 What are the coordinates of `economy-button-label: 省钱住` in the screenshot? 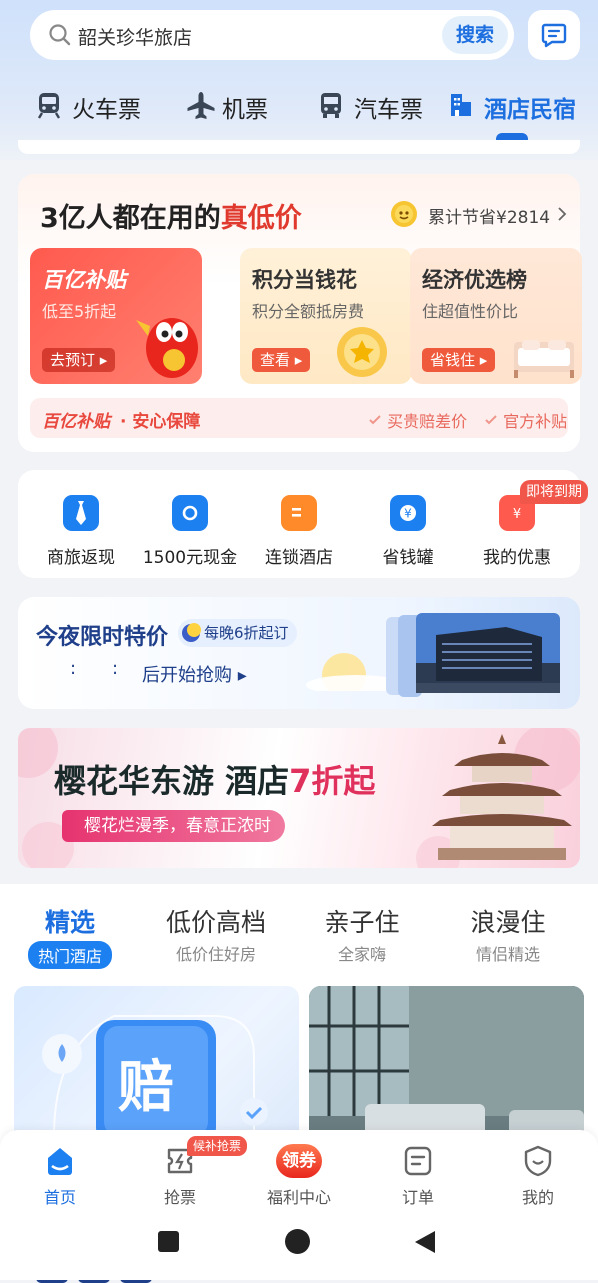 It's located at (453, 360).